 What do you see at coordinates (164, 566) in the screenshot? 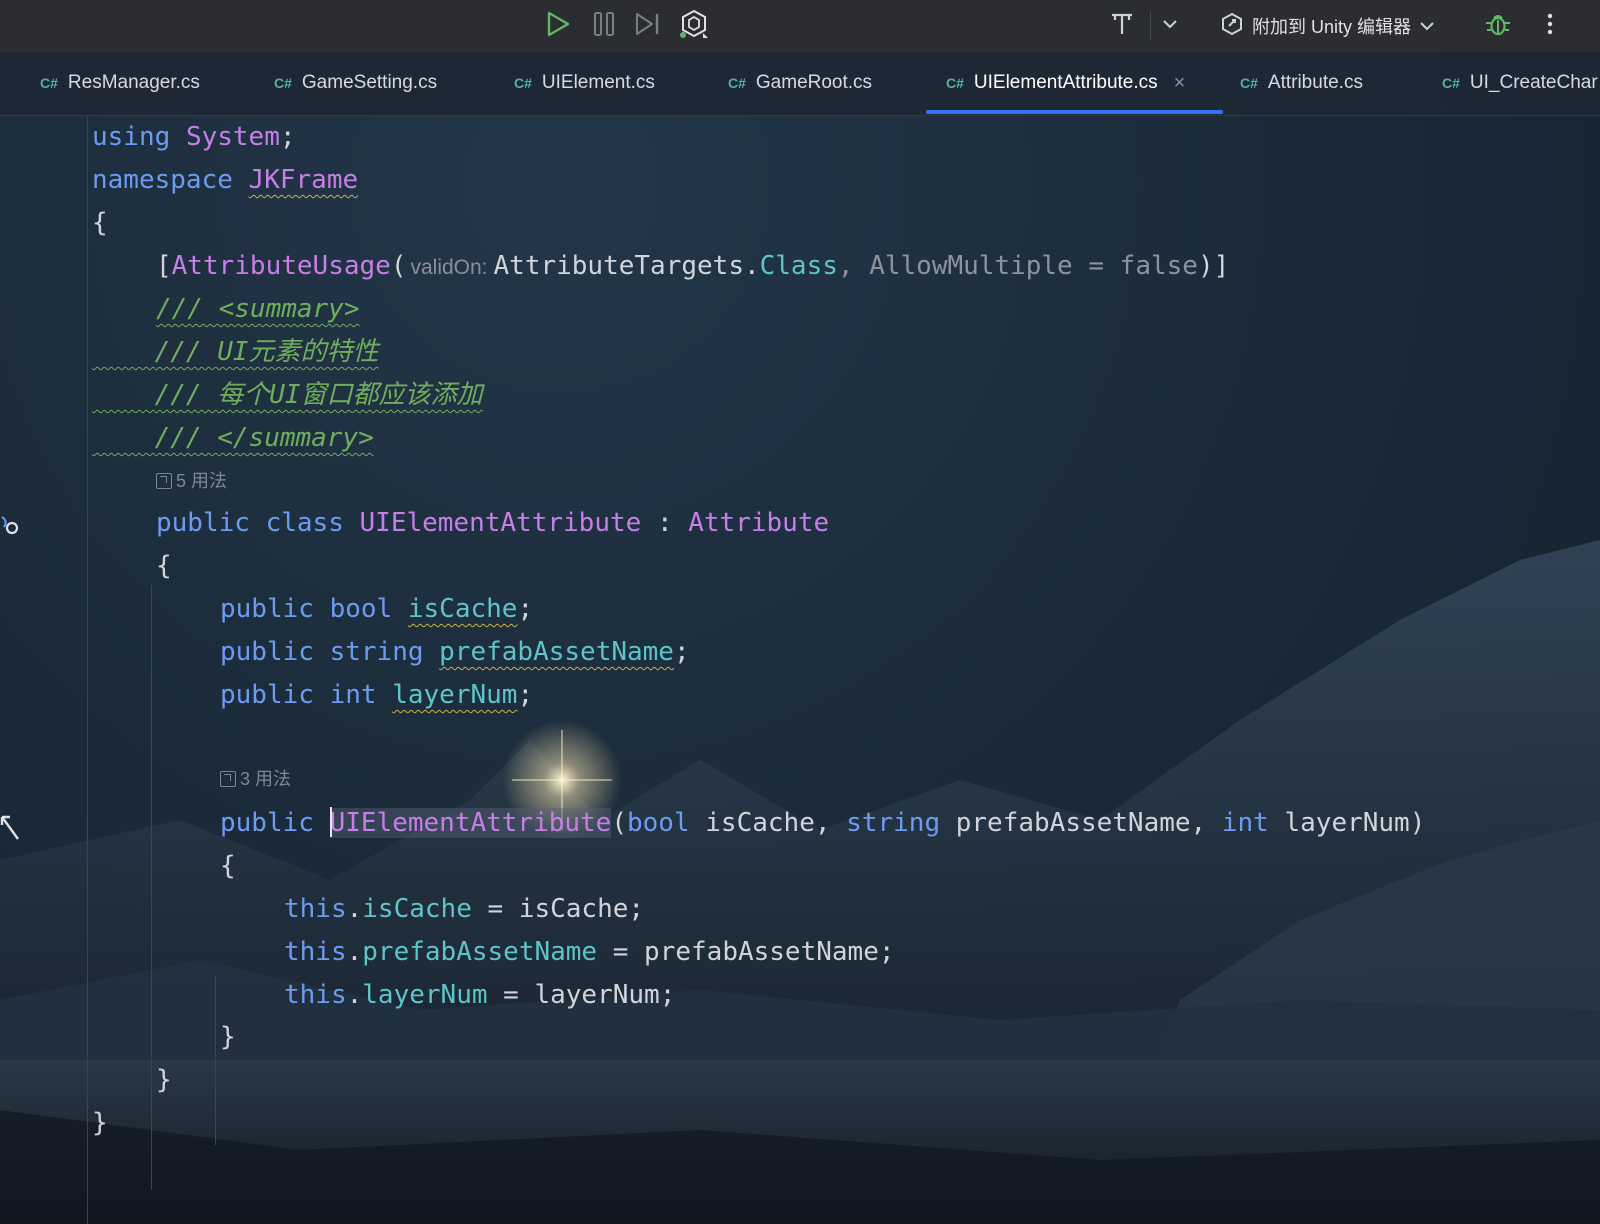
I see `code-line-10: {` at bounding box center [164, 566].